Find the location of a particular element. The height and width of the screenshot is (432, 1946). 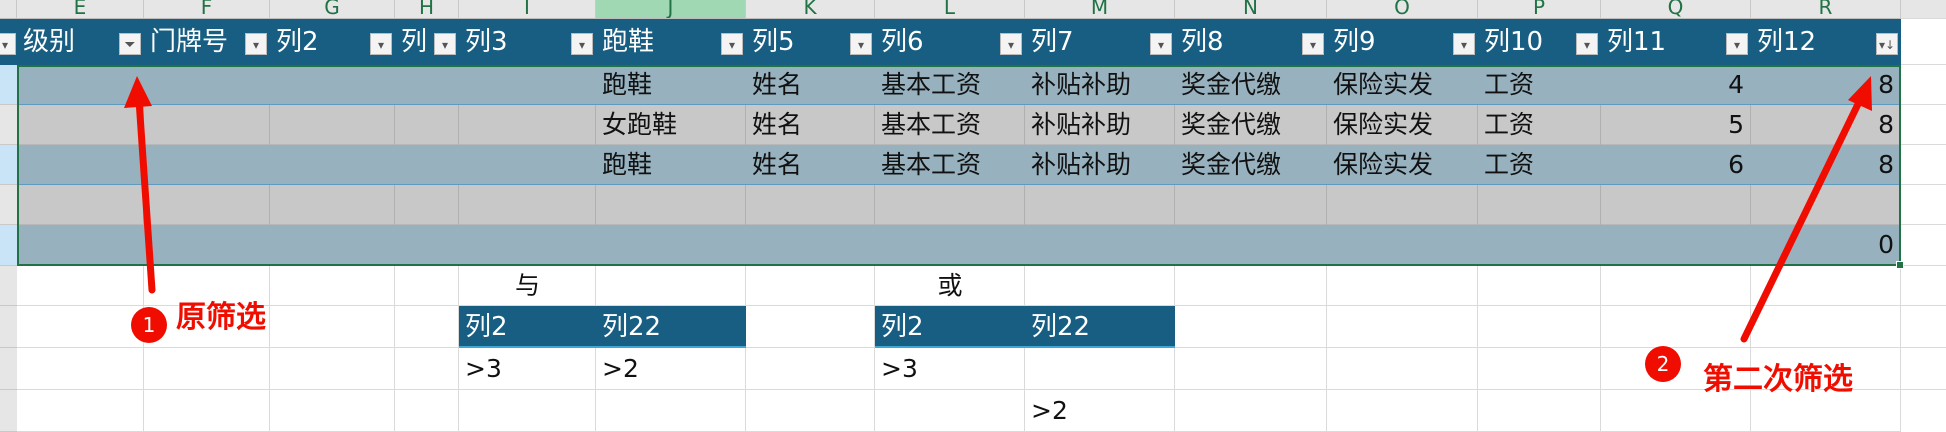

annotation-text-2: 第二次筛选 is located at coordinates (1778, 379).